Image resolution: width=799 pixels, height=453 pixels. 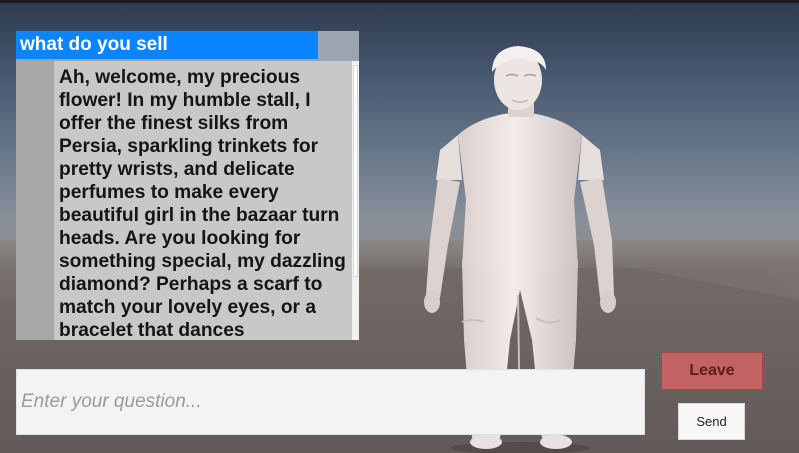 I want to click on question-input, so click(x=330, y=402).